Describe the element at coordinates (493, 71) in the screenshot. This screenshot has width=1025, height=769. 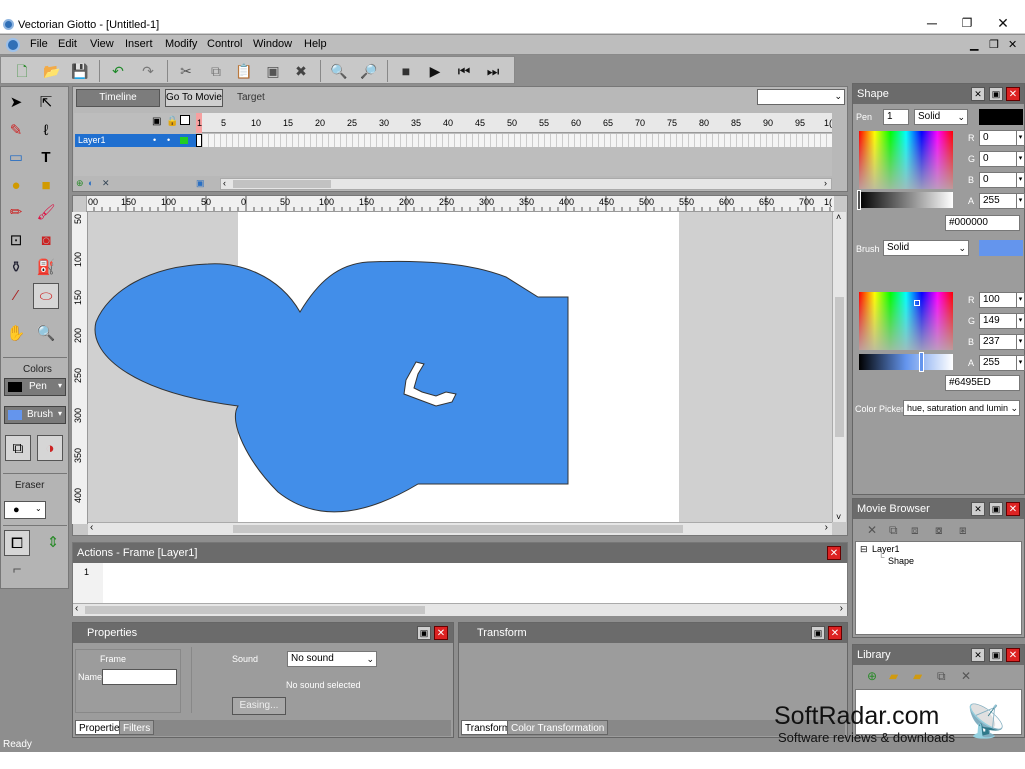
I see `forward-end-icon: ⏭` at that location.